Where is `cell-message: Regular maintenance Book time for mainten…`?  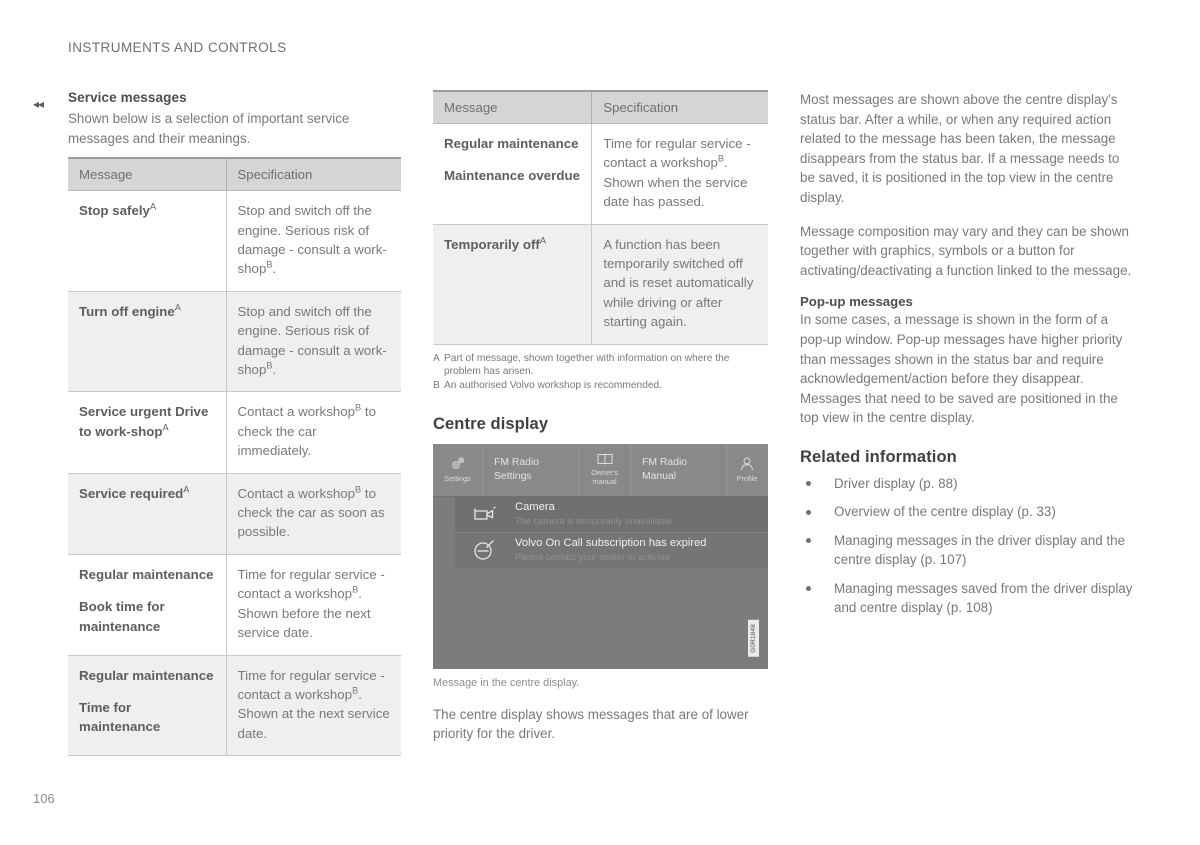
cell-message: Regular maintenance Book time for mainten… is located at coordinates (147, 605).